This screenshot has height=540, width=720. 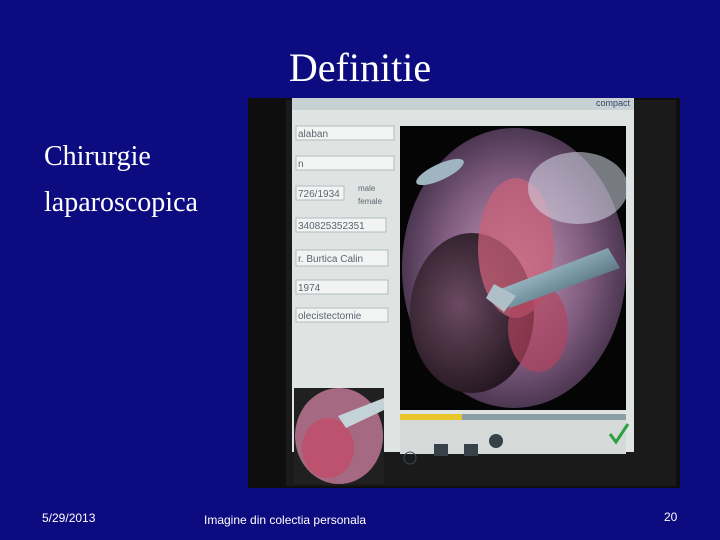 I want to click on form-field-6: 1974, so click(x=309, y=288).